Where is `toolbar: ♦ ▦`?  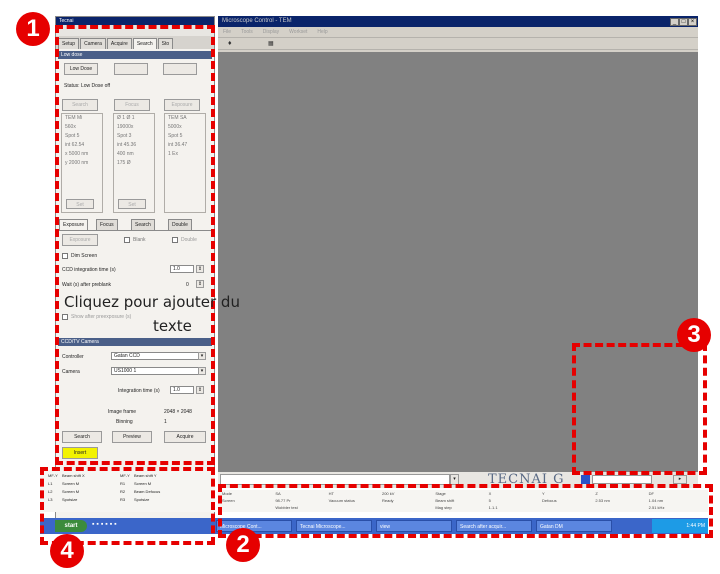
toolbar: ♦ ▦ is located at coordinates (458, 43).